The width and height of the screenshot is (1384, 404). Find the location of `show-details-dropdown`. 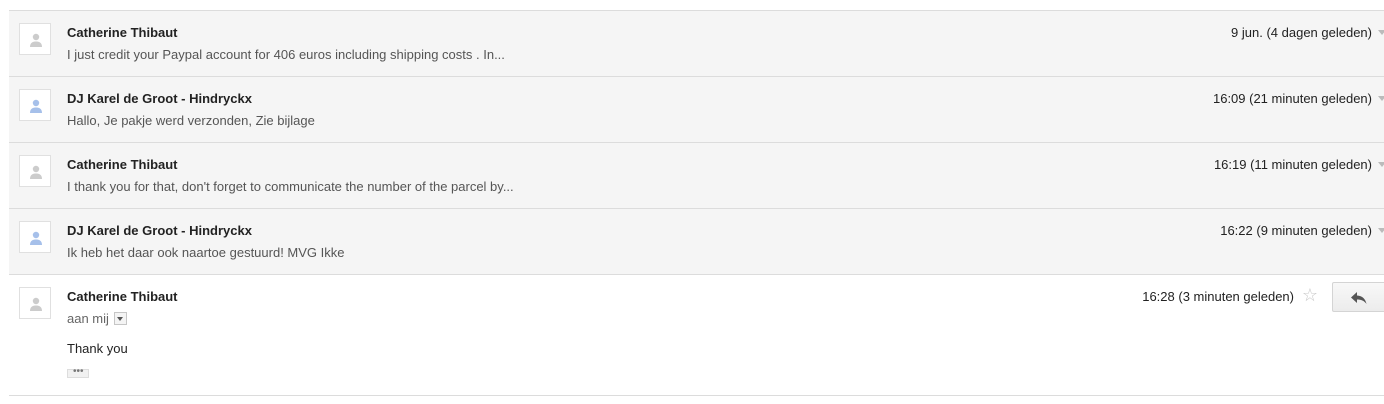

show-details-dropdown is located at coordinates (120, 319).